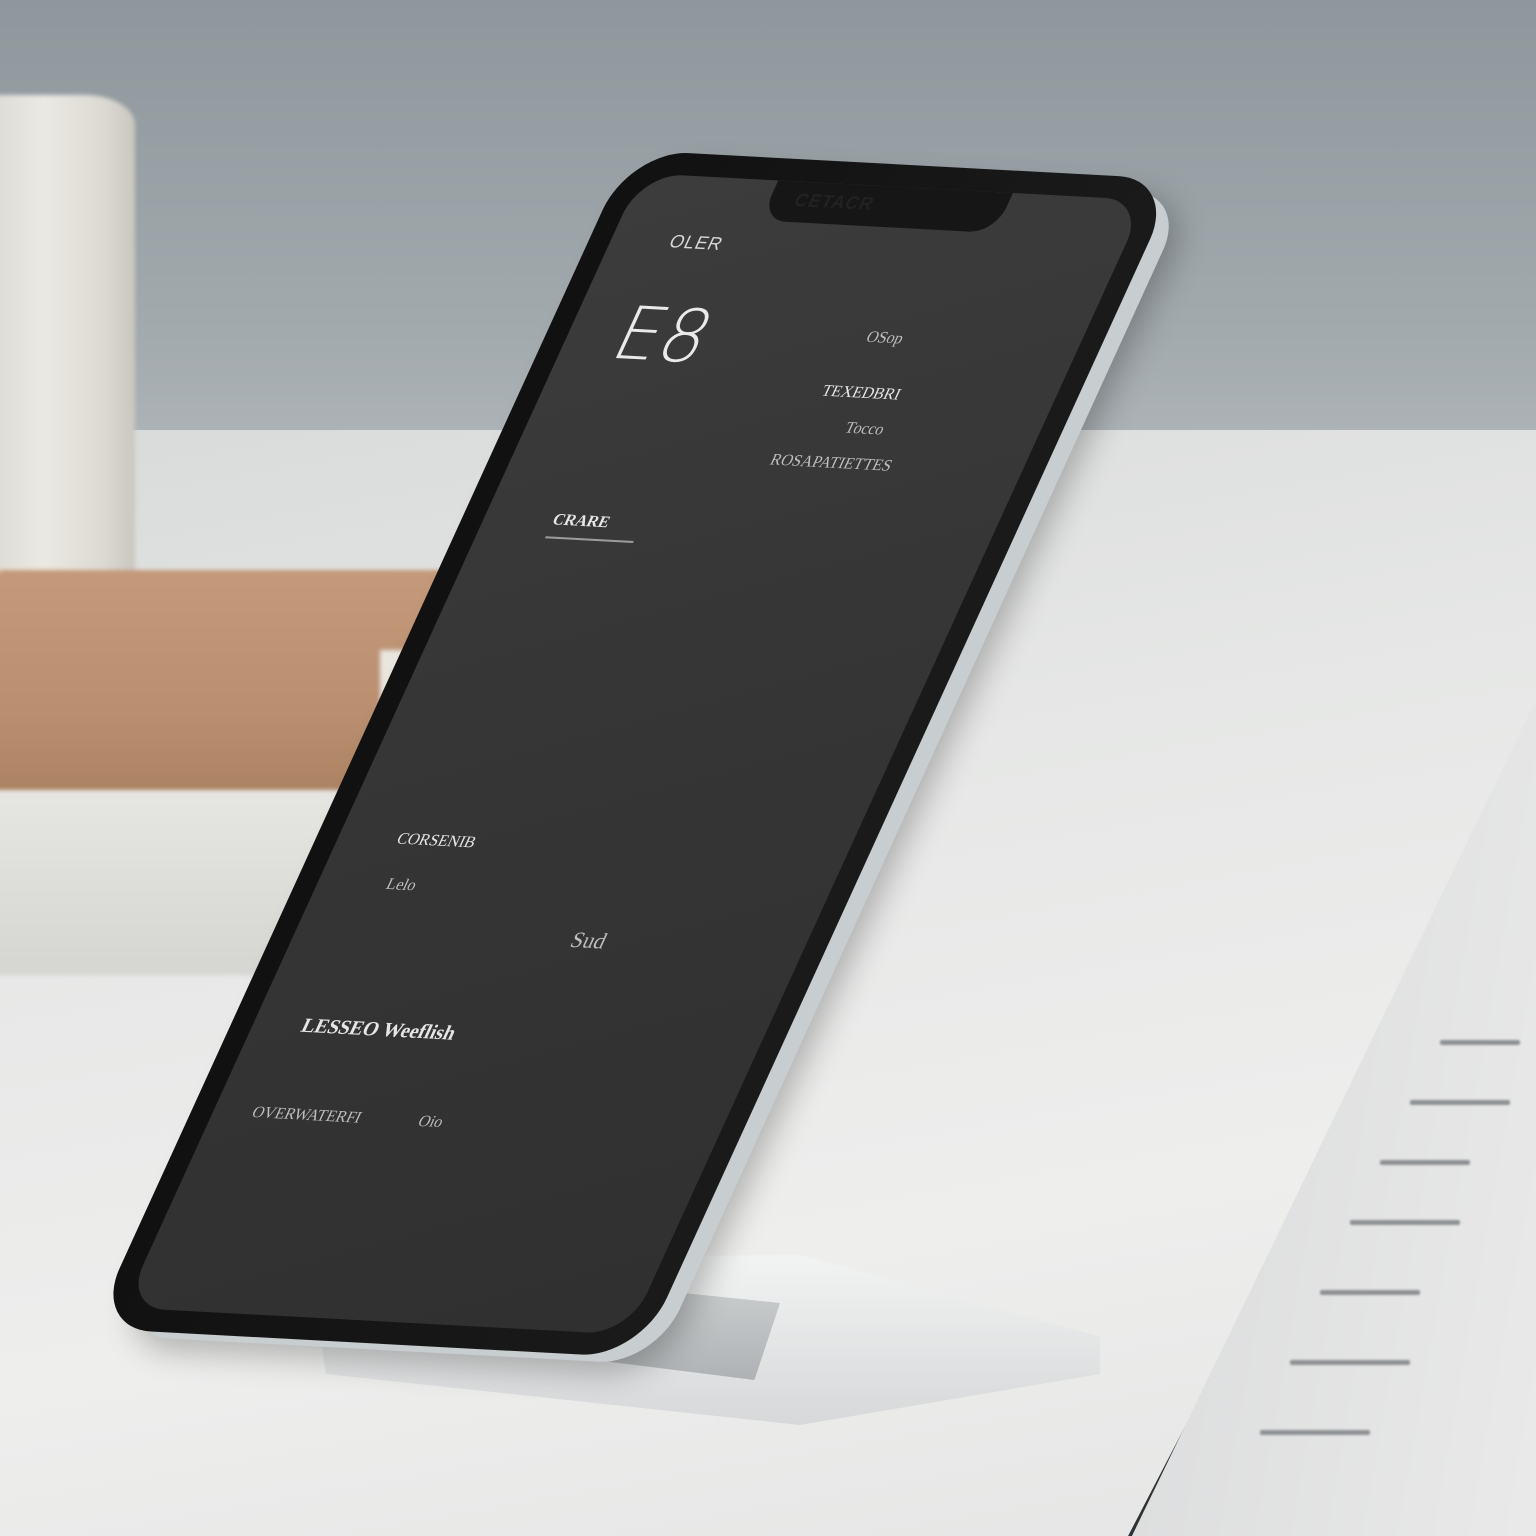  What do you see at coordinates (864, 429) in the screenshot?
I see `detail-line: Tocco` at bounding box center [864, 429].